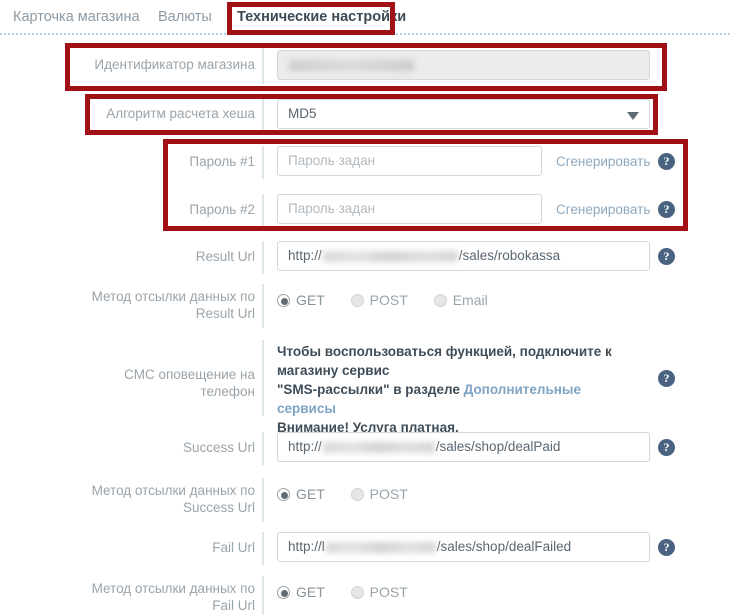  I want to click on success-method-label-line1: Метод отсылки данных по, so click(173, 490).